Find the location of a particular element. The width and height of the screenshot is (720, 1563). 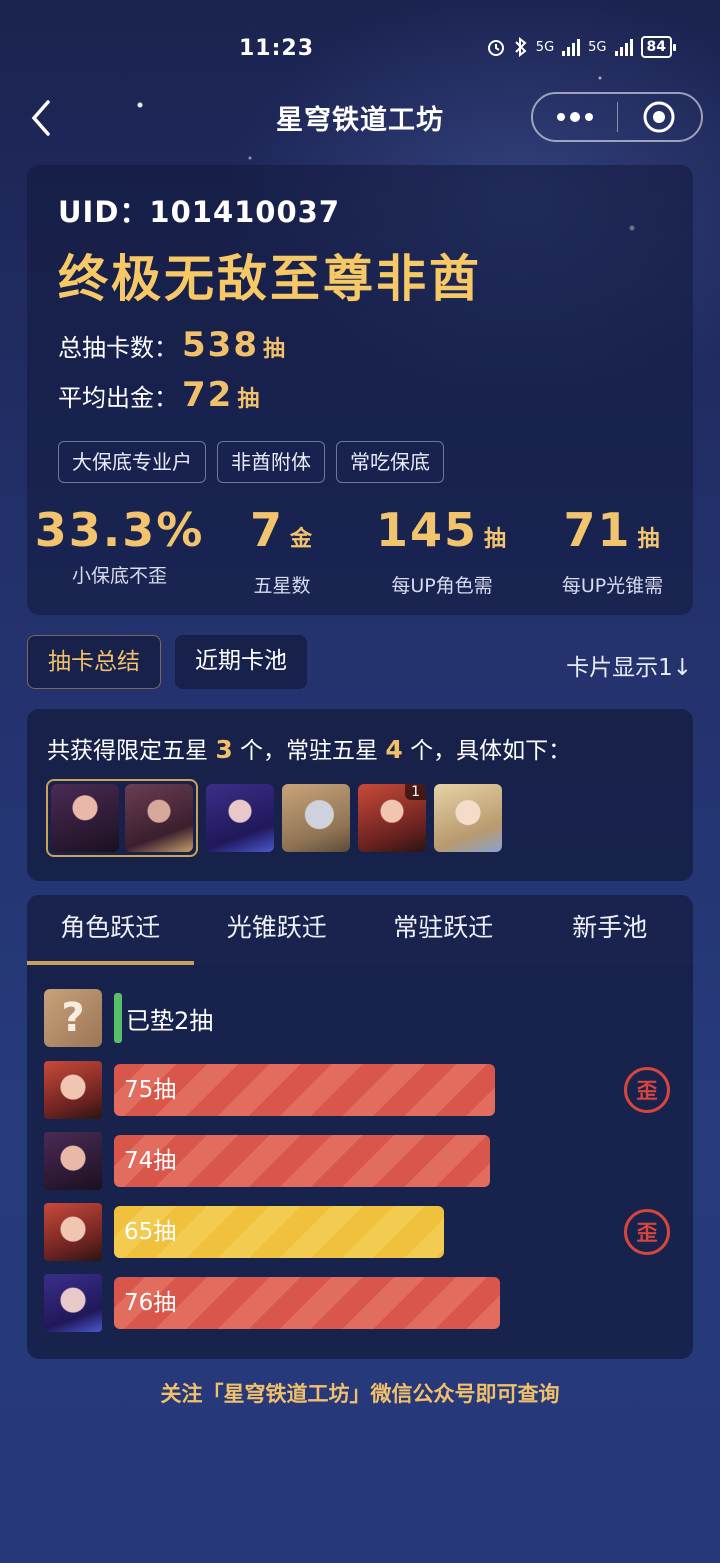

metric-value: 145 is located at coordinates (426, 530).